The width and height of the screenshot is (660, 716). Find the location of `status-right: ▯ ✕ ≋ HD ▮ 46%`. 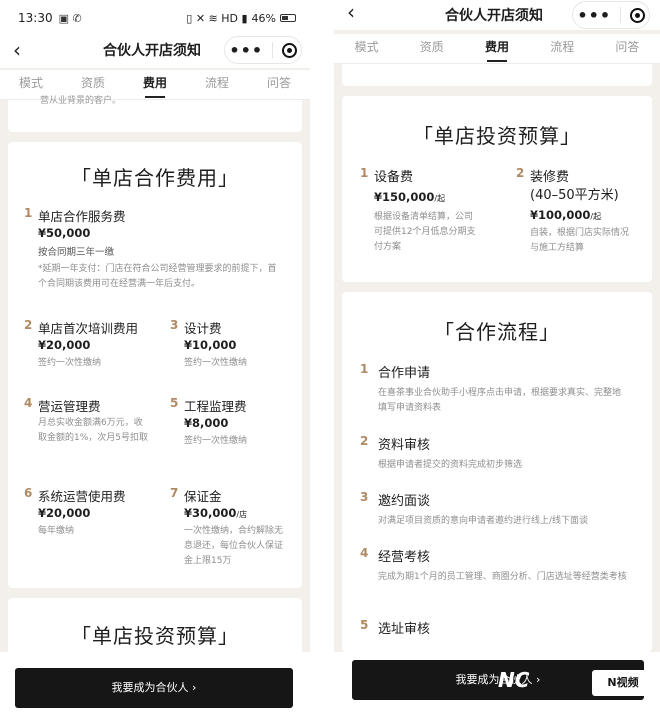

status-right: ▯ ✕ ≋ HD ▮ 46% is located at coordinates (241, 18).